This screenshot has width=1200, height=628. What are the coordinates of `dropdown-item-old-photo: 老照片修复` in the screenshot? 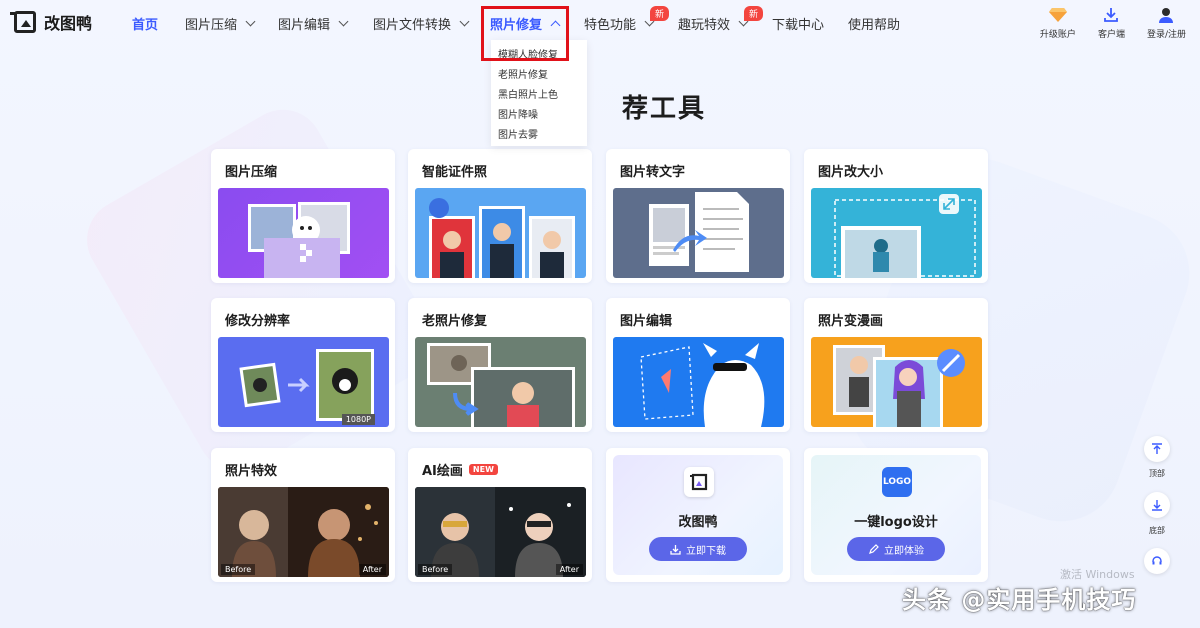 It's located at (539, 76).